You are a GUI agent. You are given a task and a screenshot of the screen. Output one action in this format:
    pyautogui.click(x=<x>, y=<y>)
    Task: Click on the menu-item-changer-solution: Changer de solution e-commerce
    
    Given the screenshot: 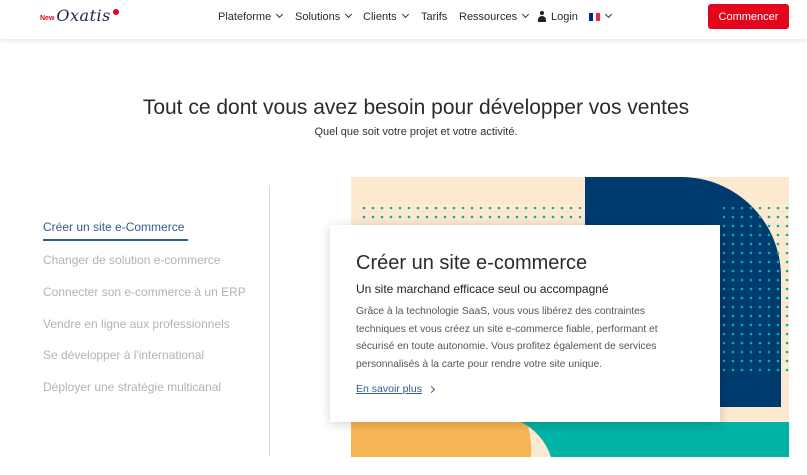 What is the action you would take?
    pyautogui.click(x=131, y=260)
    